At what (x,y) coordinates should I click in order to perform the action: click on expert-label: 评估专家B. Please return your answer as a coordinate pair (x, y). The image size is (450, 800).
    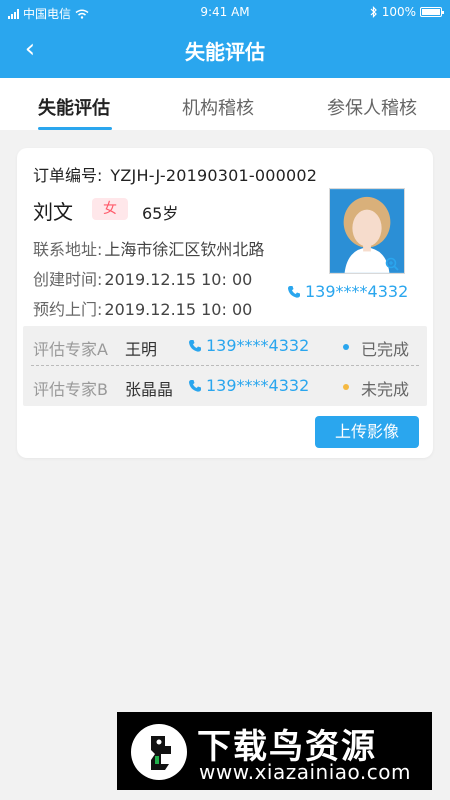
    Looking at the image, I should click on (70, 389).